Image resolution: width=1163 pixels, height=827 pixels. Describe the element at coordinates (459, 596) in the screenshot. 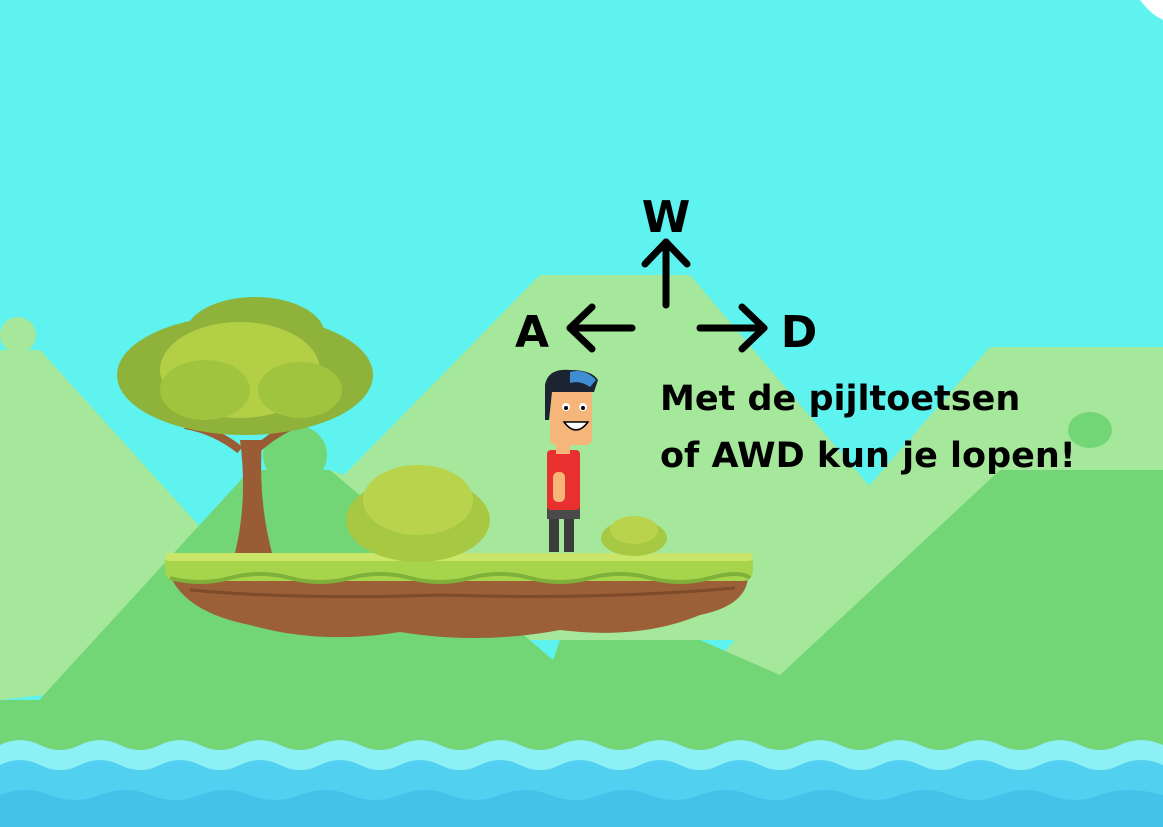

I see `floating-island` at that location.